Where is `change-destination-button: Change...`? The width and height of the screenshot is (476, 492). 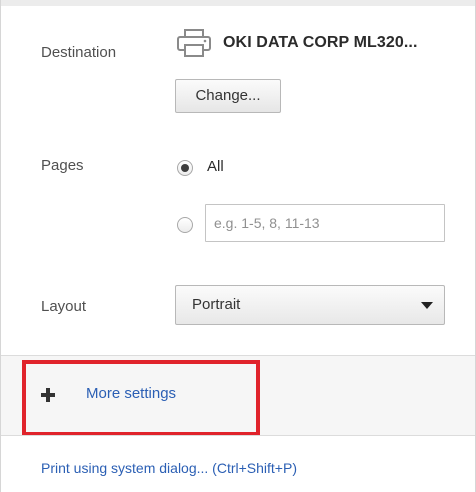
change-destination-button: Change... is located at coordinates (228, 96).